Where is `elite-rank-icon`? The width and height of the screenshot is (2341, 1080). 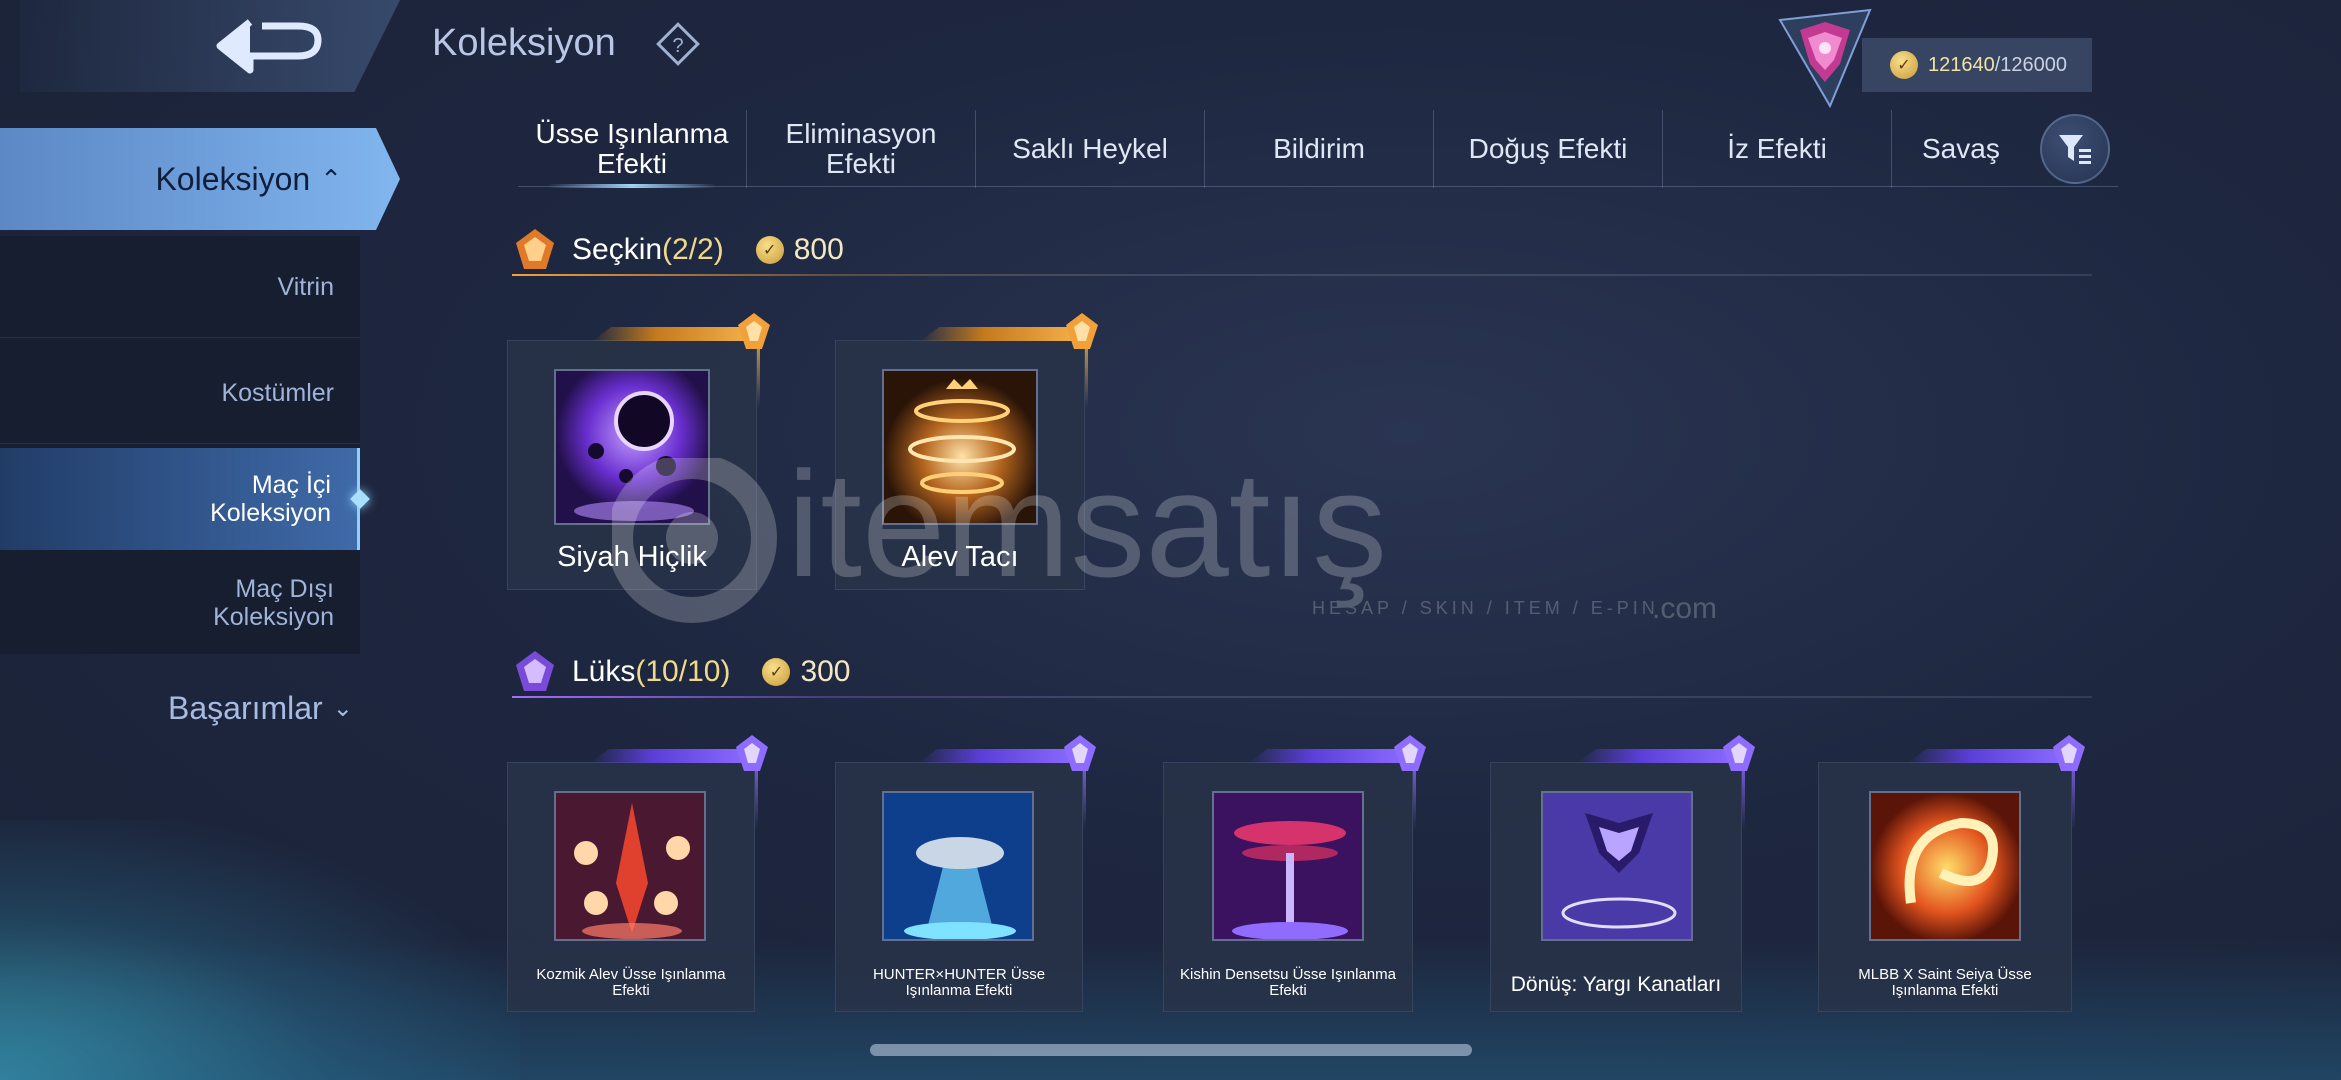 elite-rank-icon is located at coordinates (535, 249).